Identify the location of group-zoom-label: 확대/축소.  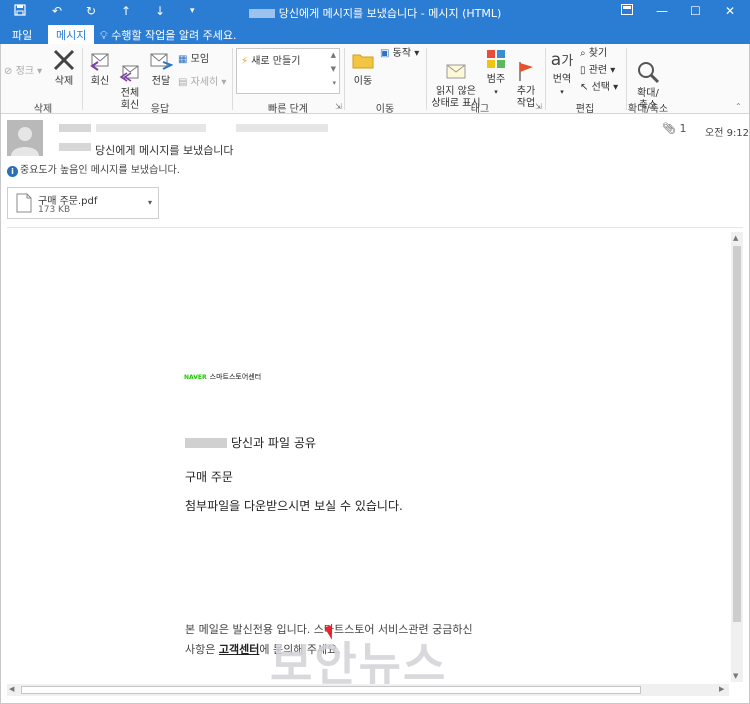
(648, 109).